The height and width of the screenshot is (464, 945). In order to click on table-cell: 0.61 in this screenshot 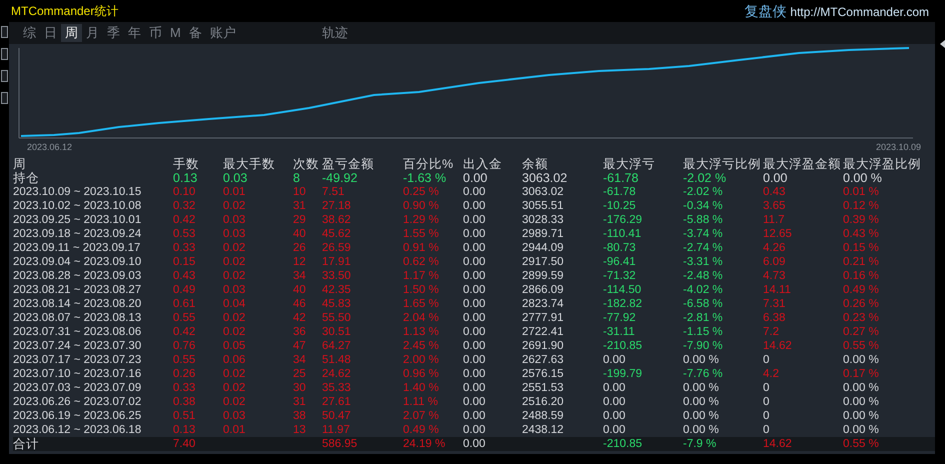, I will do `click(184, 304)`.